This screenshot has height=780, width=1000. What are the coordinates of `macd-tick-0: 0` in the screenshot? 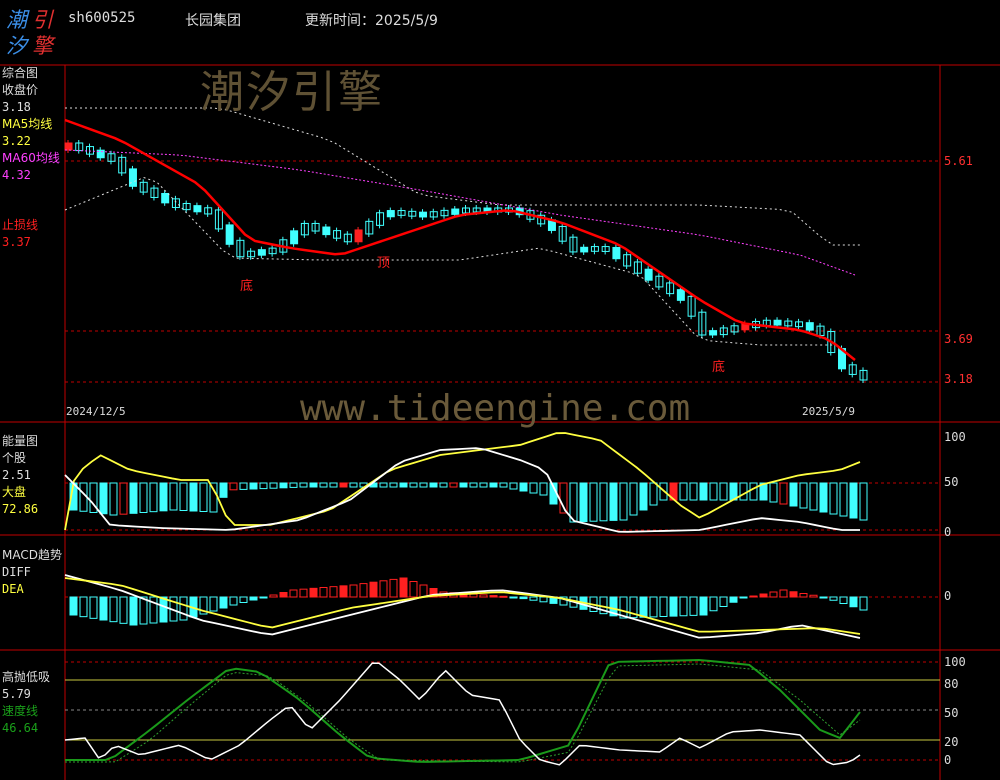 It's located at (948, 596).